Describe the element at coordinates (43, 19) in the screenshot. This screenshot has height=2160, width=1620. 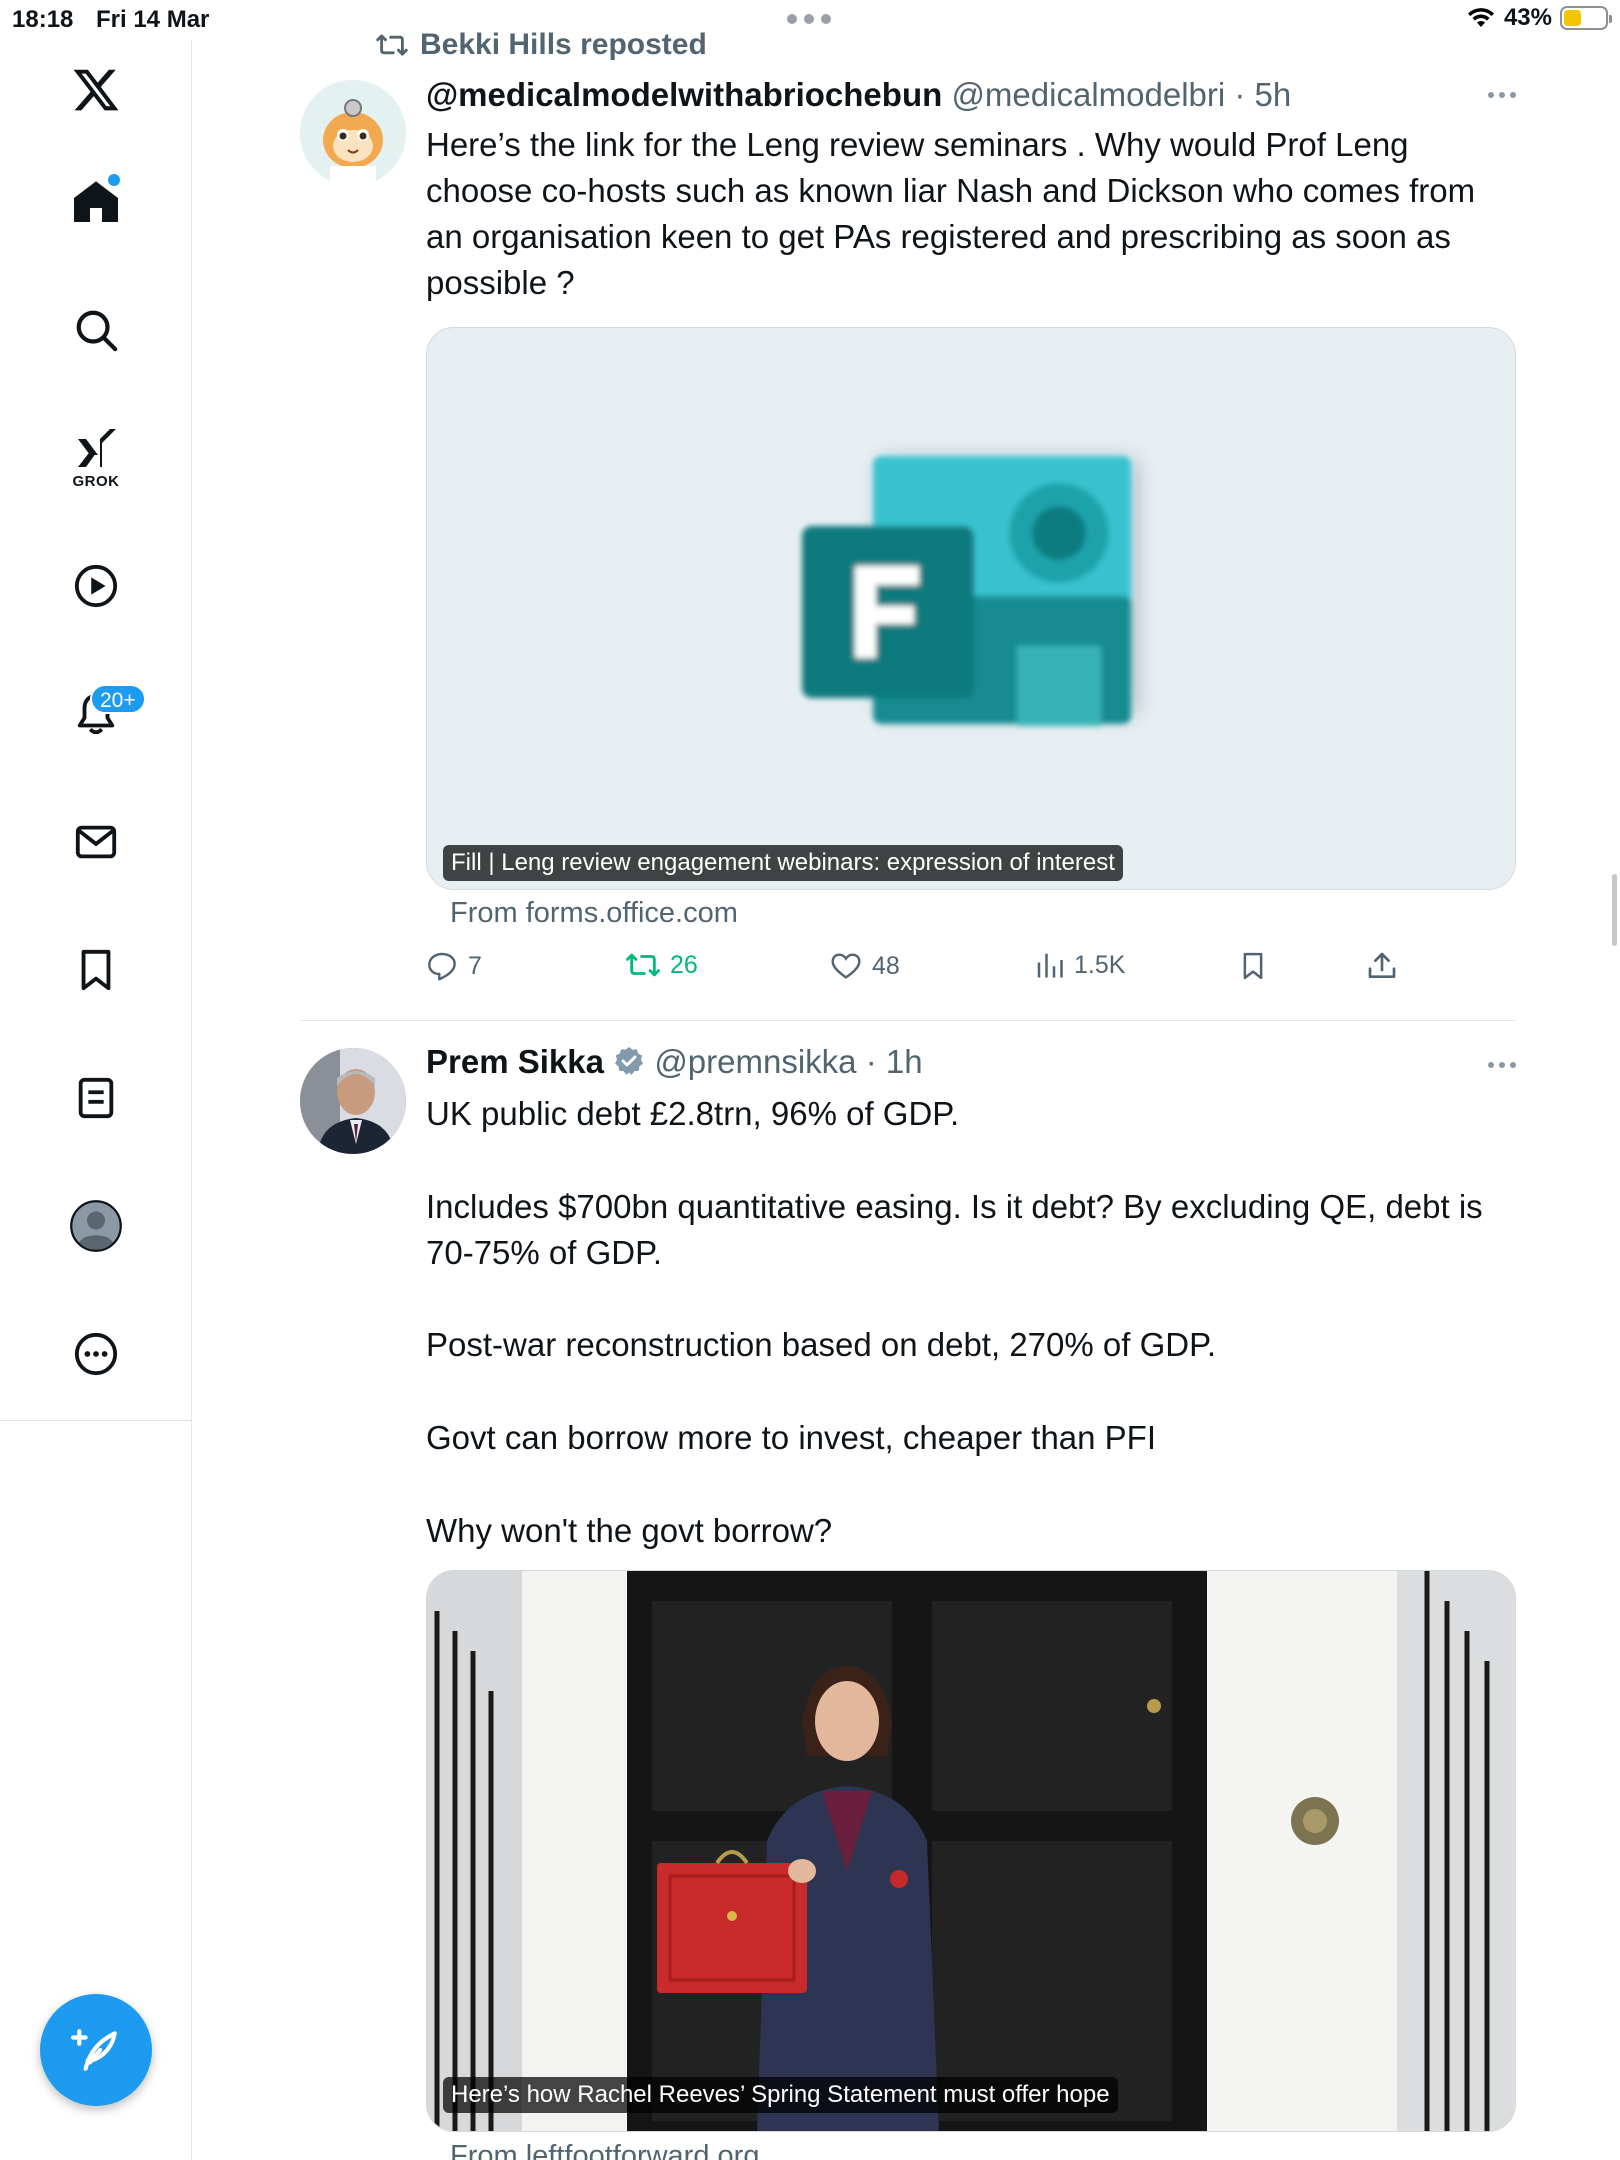
I see `status-time: 18:18` at that location.